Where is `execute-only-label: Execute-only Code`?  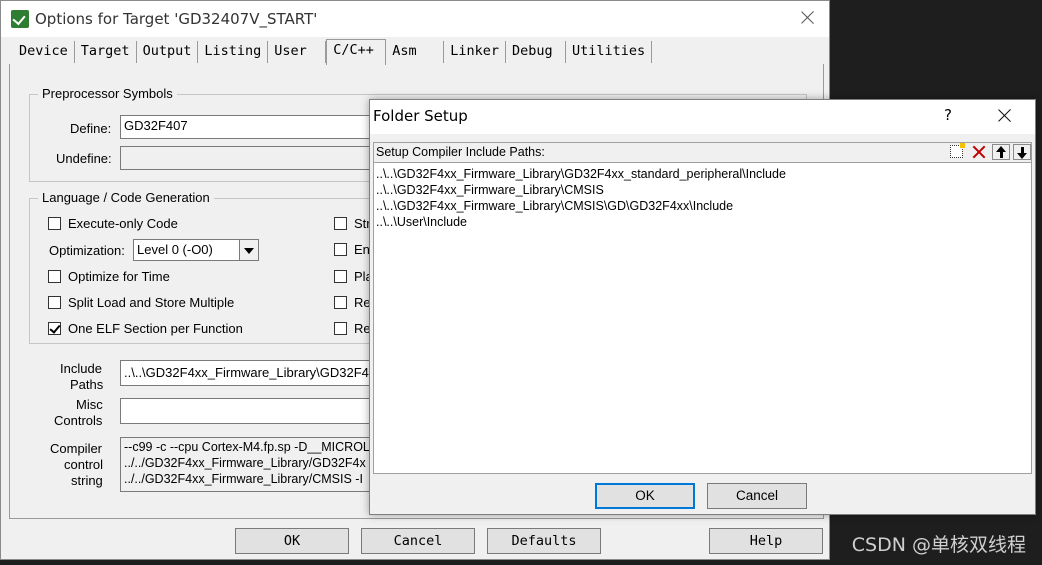 execute-only-label: Execute-only Code is located at coordinates (123, 223).